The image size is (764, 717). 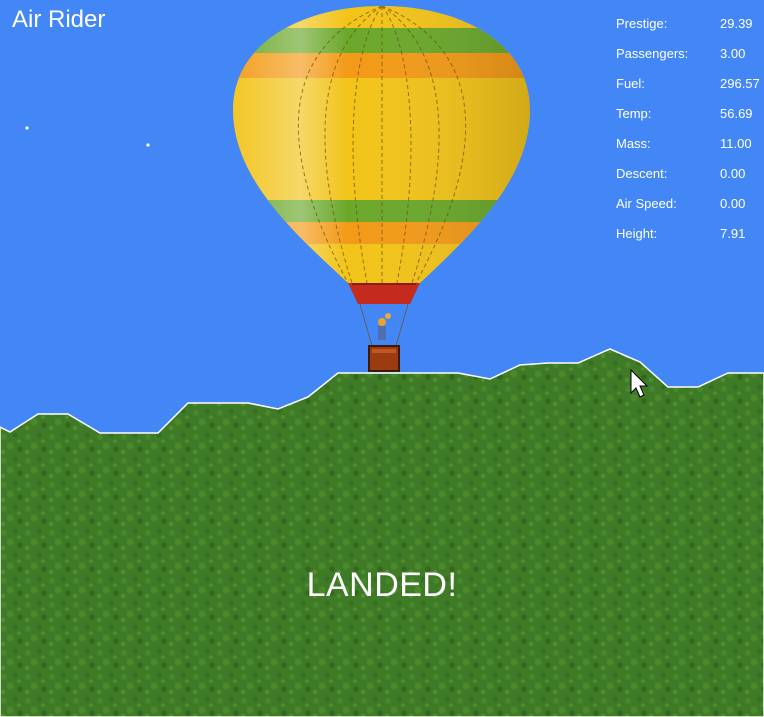 What do you see at coordinates (736, 113) in the screenshot?
I see `stat-value: 56.69` at bounding box center [736, 113].